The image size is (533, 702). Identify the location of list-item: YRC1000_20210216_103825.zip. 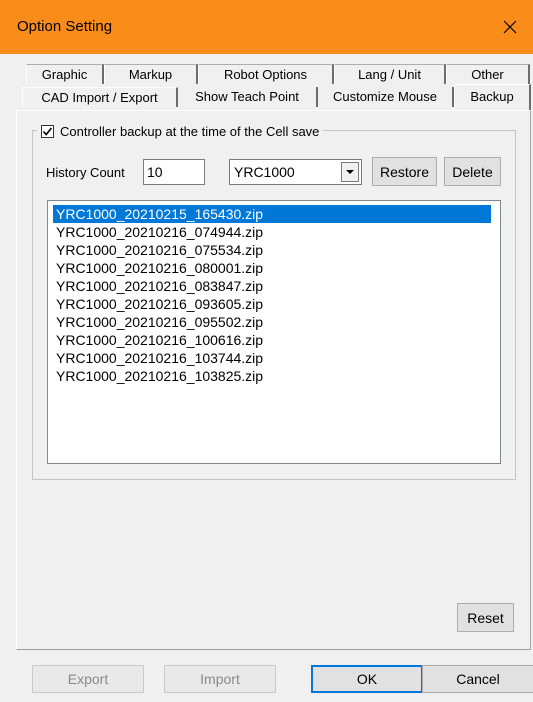
(272, 376).